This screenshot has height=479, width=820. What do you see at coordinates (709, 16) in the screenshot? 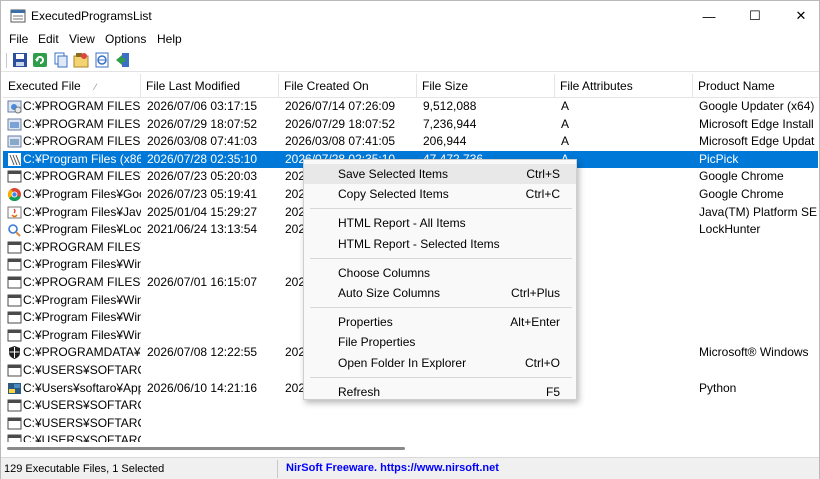
I see `minimize-button: —` at bounding box center [709, 16].